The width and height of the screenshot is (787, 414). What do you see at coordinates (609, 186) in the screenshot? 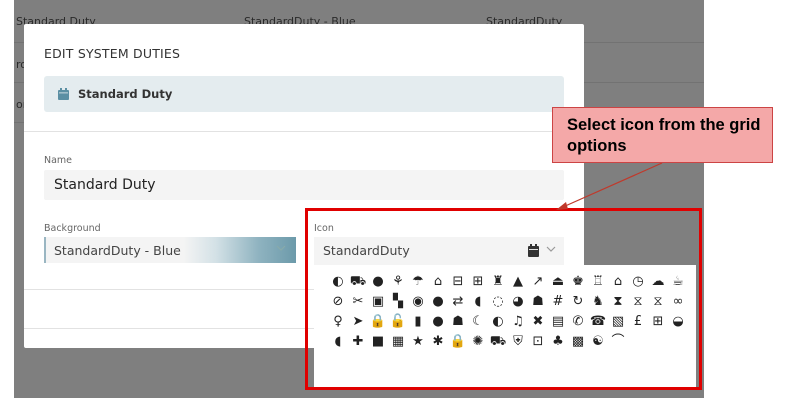
I see `callout-arrow` at bounding box center [609, 186].